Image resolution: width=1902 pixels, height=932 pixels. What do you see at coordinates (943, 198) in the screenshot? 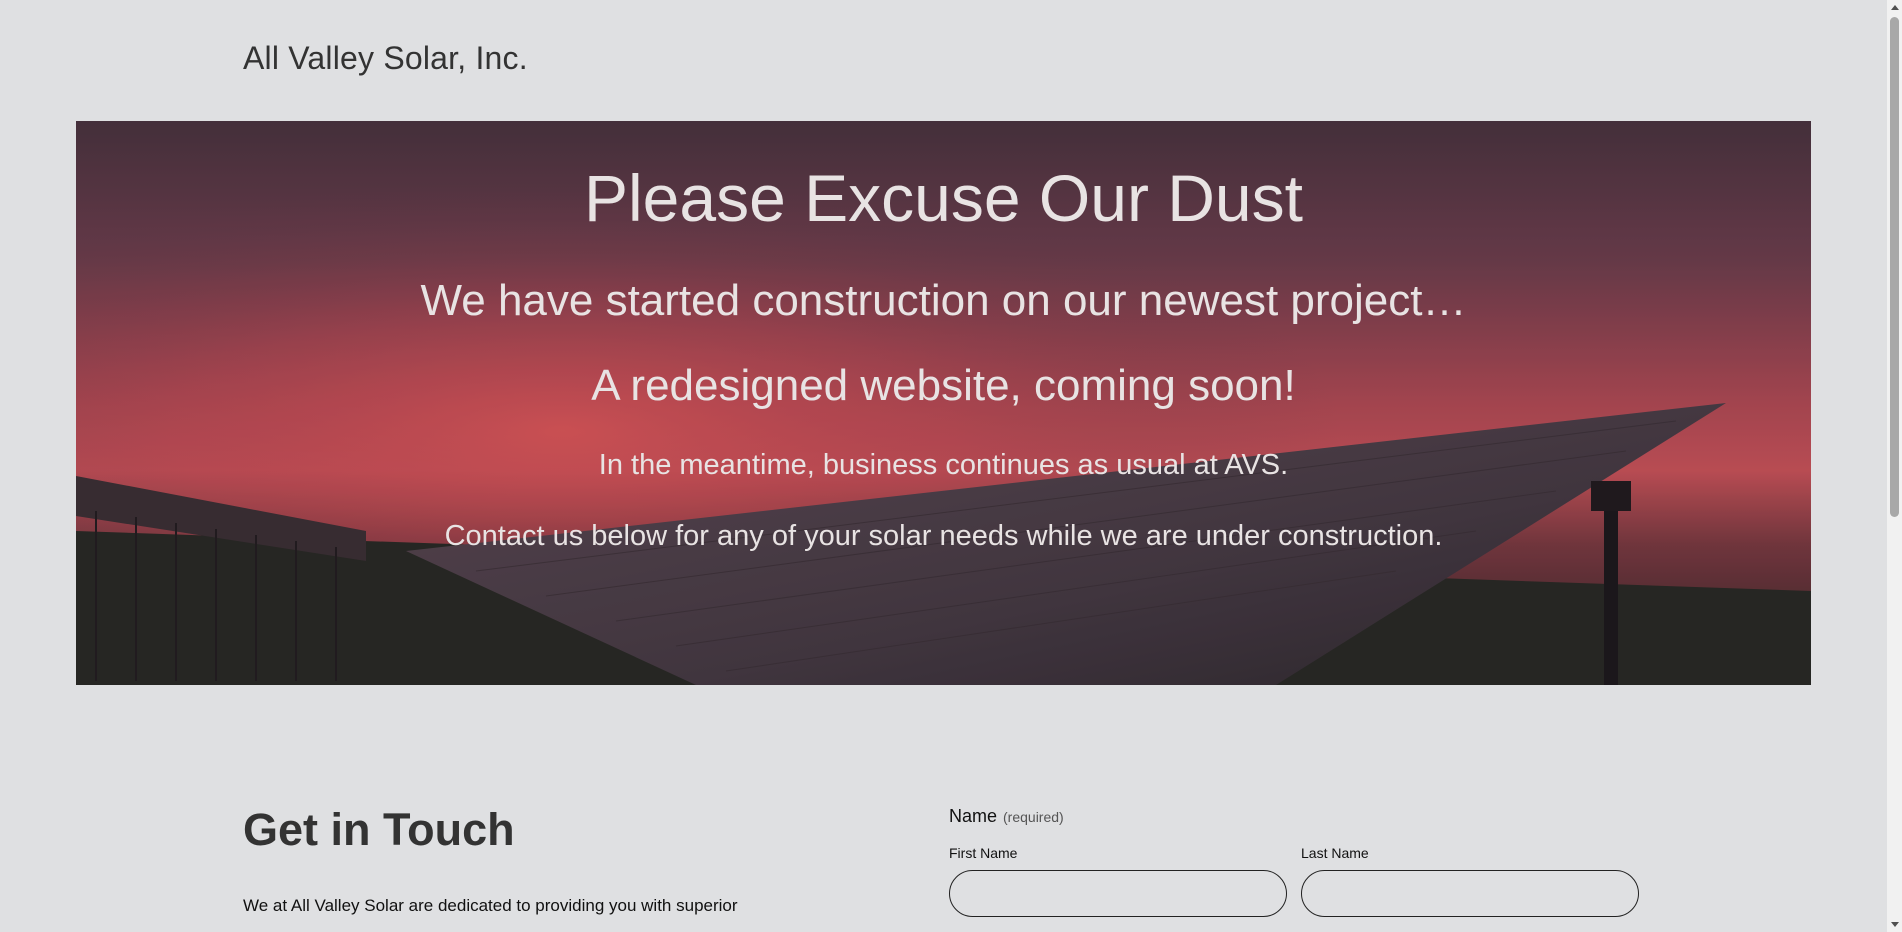
I see `hero-heading: Please Excuse Our Dust` at bounding box center [943, 198].